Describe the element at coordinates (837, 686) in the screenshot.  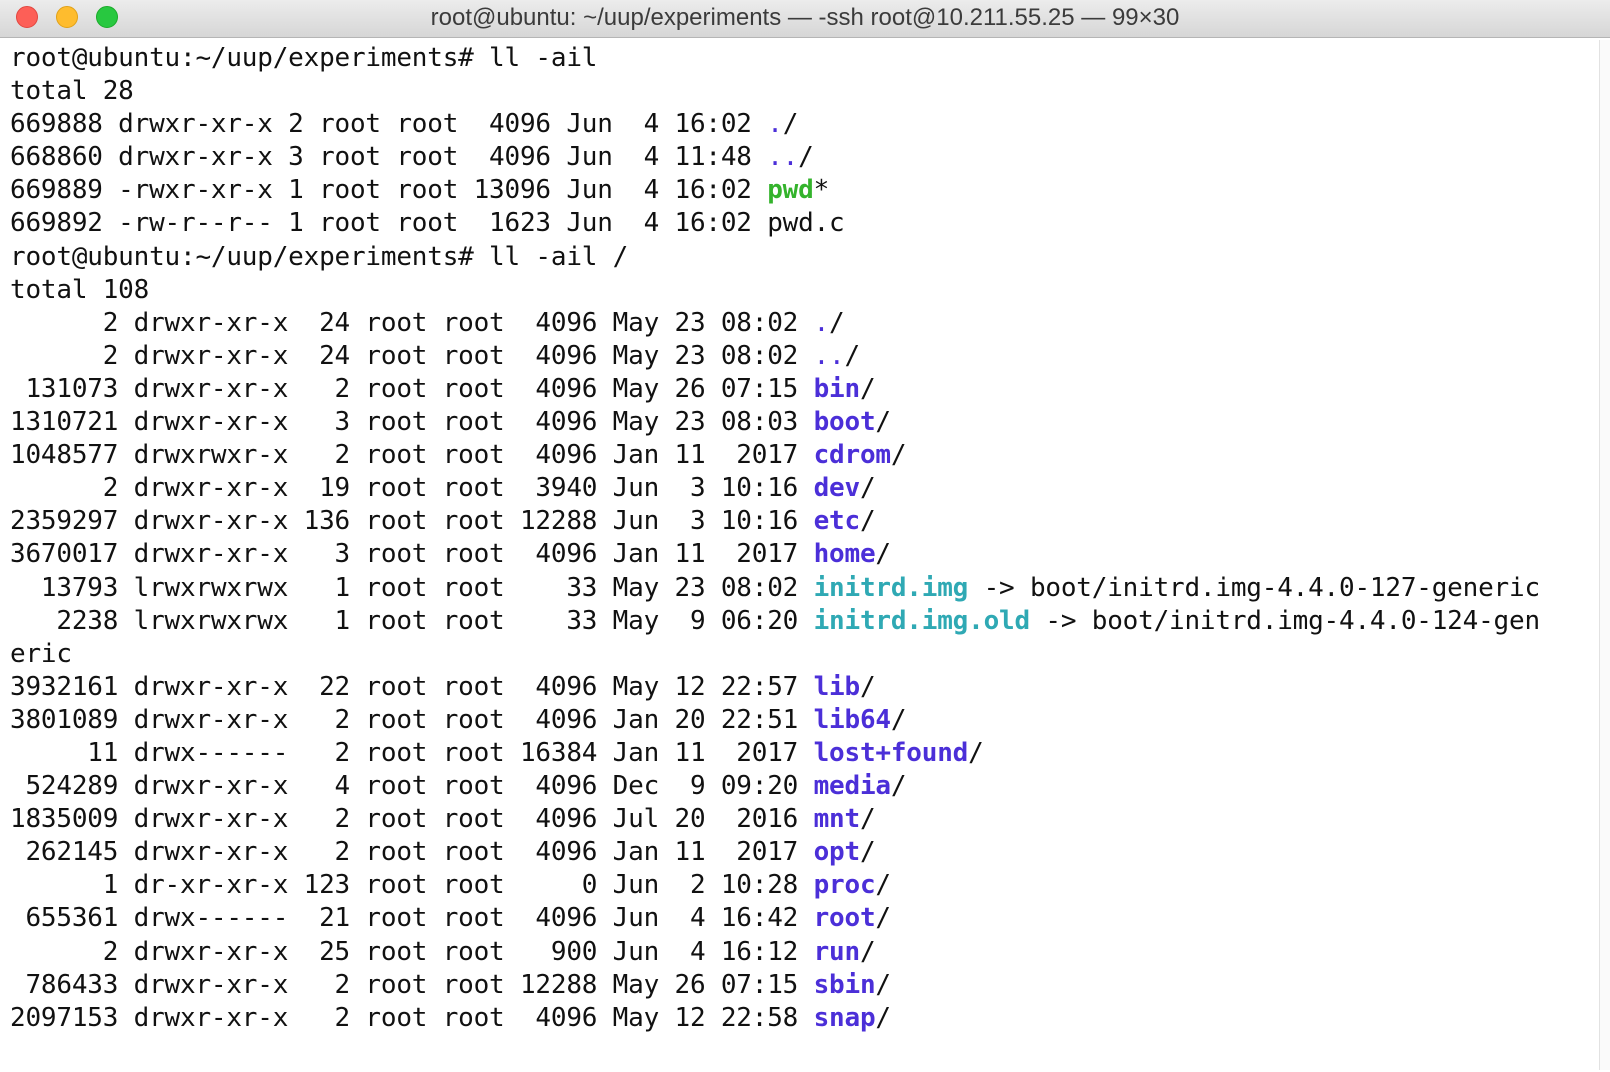
I see `directory-name: lib` at that location.